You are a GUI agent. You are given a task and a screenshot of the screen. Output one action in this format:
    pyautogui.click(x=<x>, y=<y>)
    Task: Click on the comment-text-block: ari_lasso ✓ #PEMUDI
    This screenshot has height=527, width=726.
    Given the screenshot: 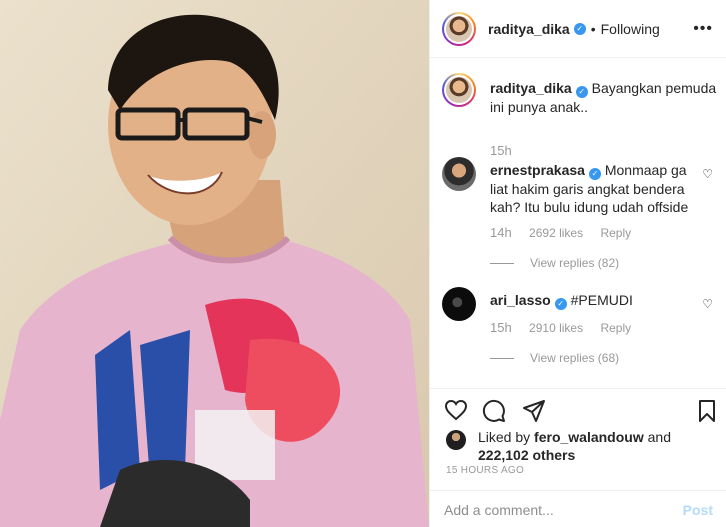 What is the action you would take?
    pyautogui.click(x=590, y=300)
    